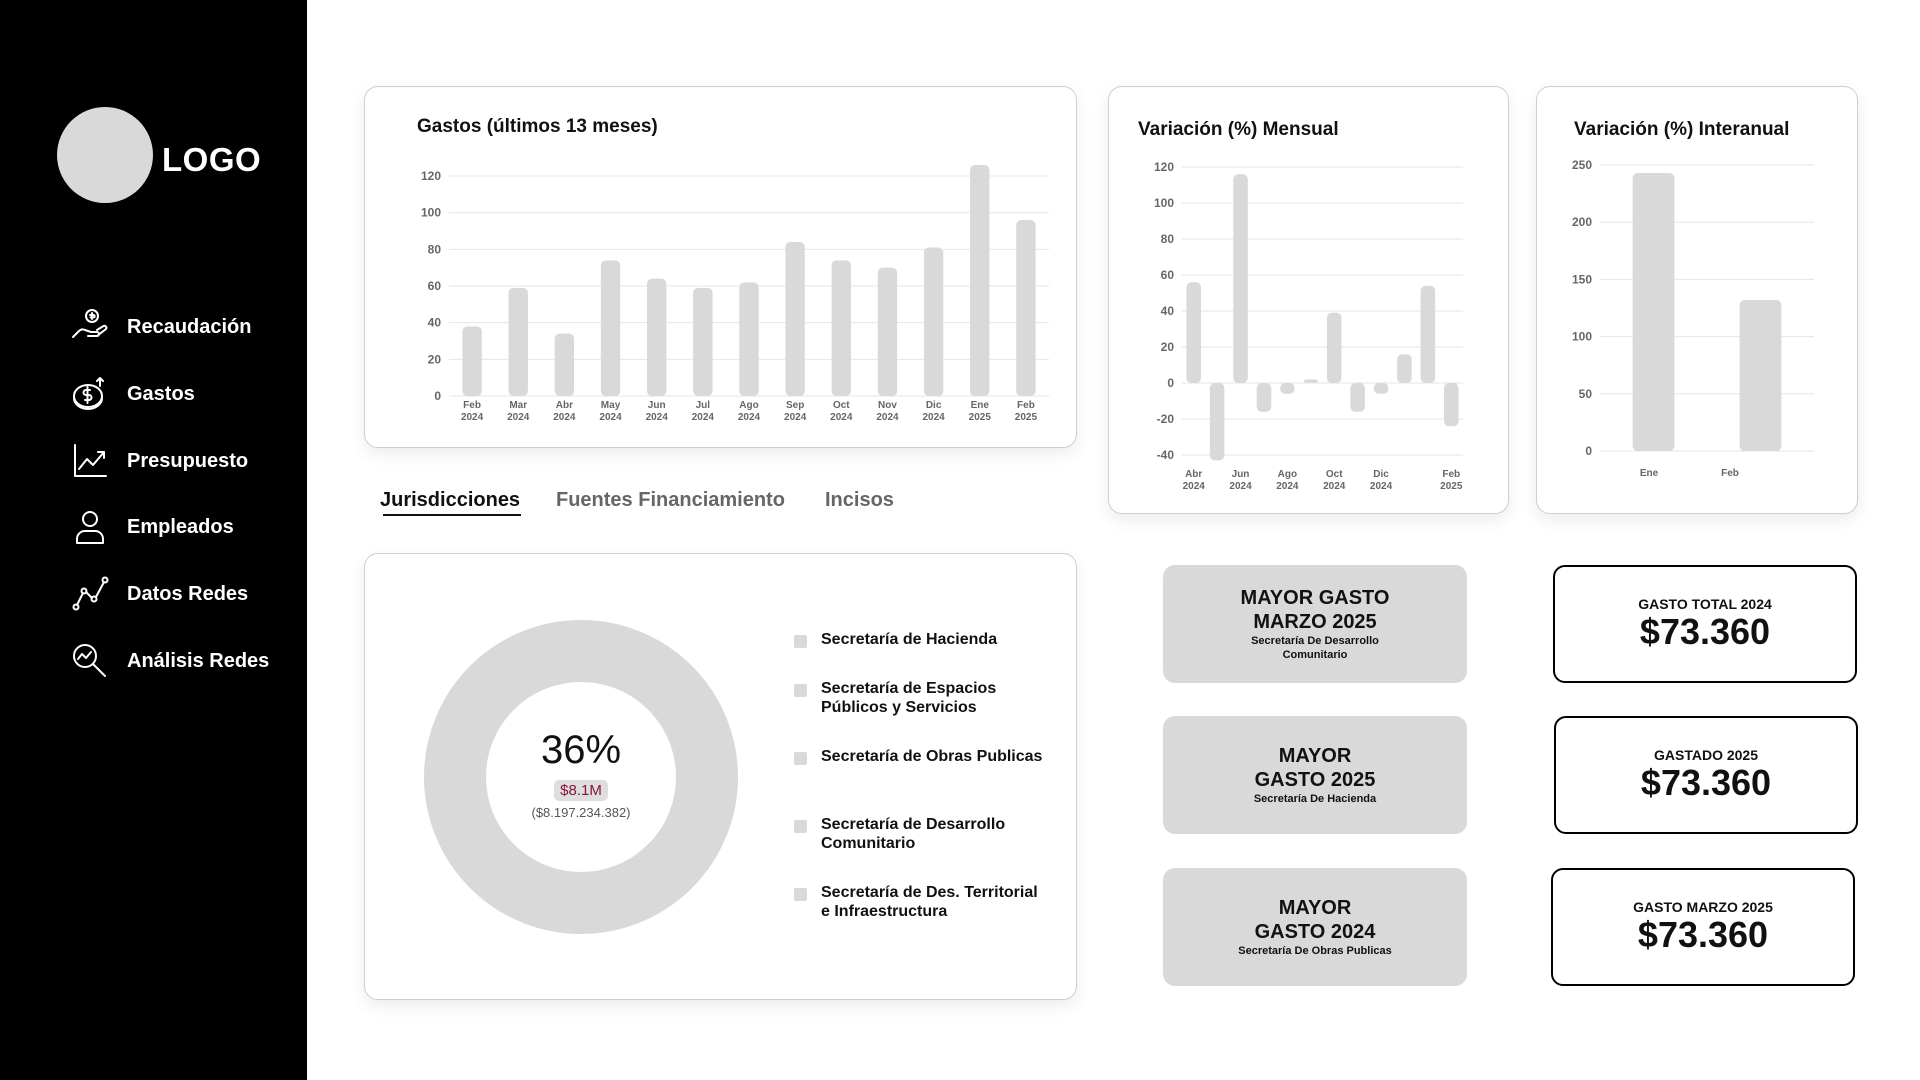 The width and height of the screenshot is (1920, 1080). Describe the element at coordinates (1315, 920) in the screenshot. I see `highlight-title: MAYOR GASTO 2024` at that location.